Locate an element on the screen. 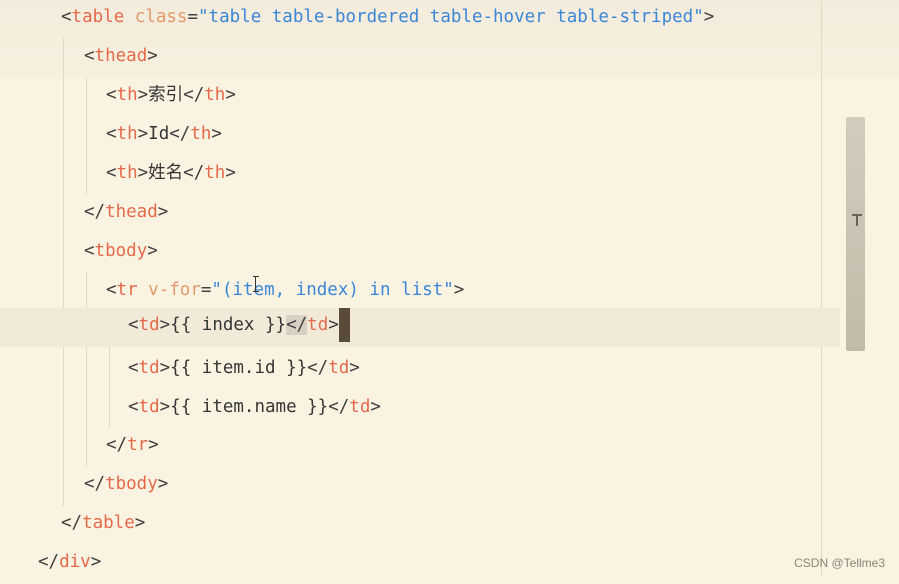 This screenshot has width=899, height=584. code-line-4: <th>Id</th> is located at coordinates (449, 136).